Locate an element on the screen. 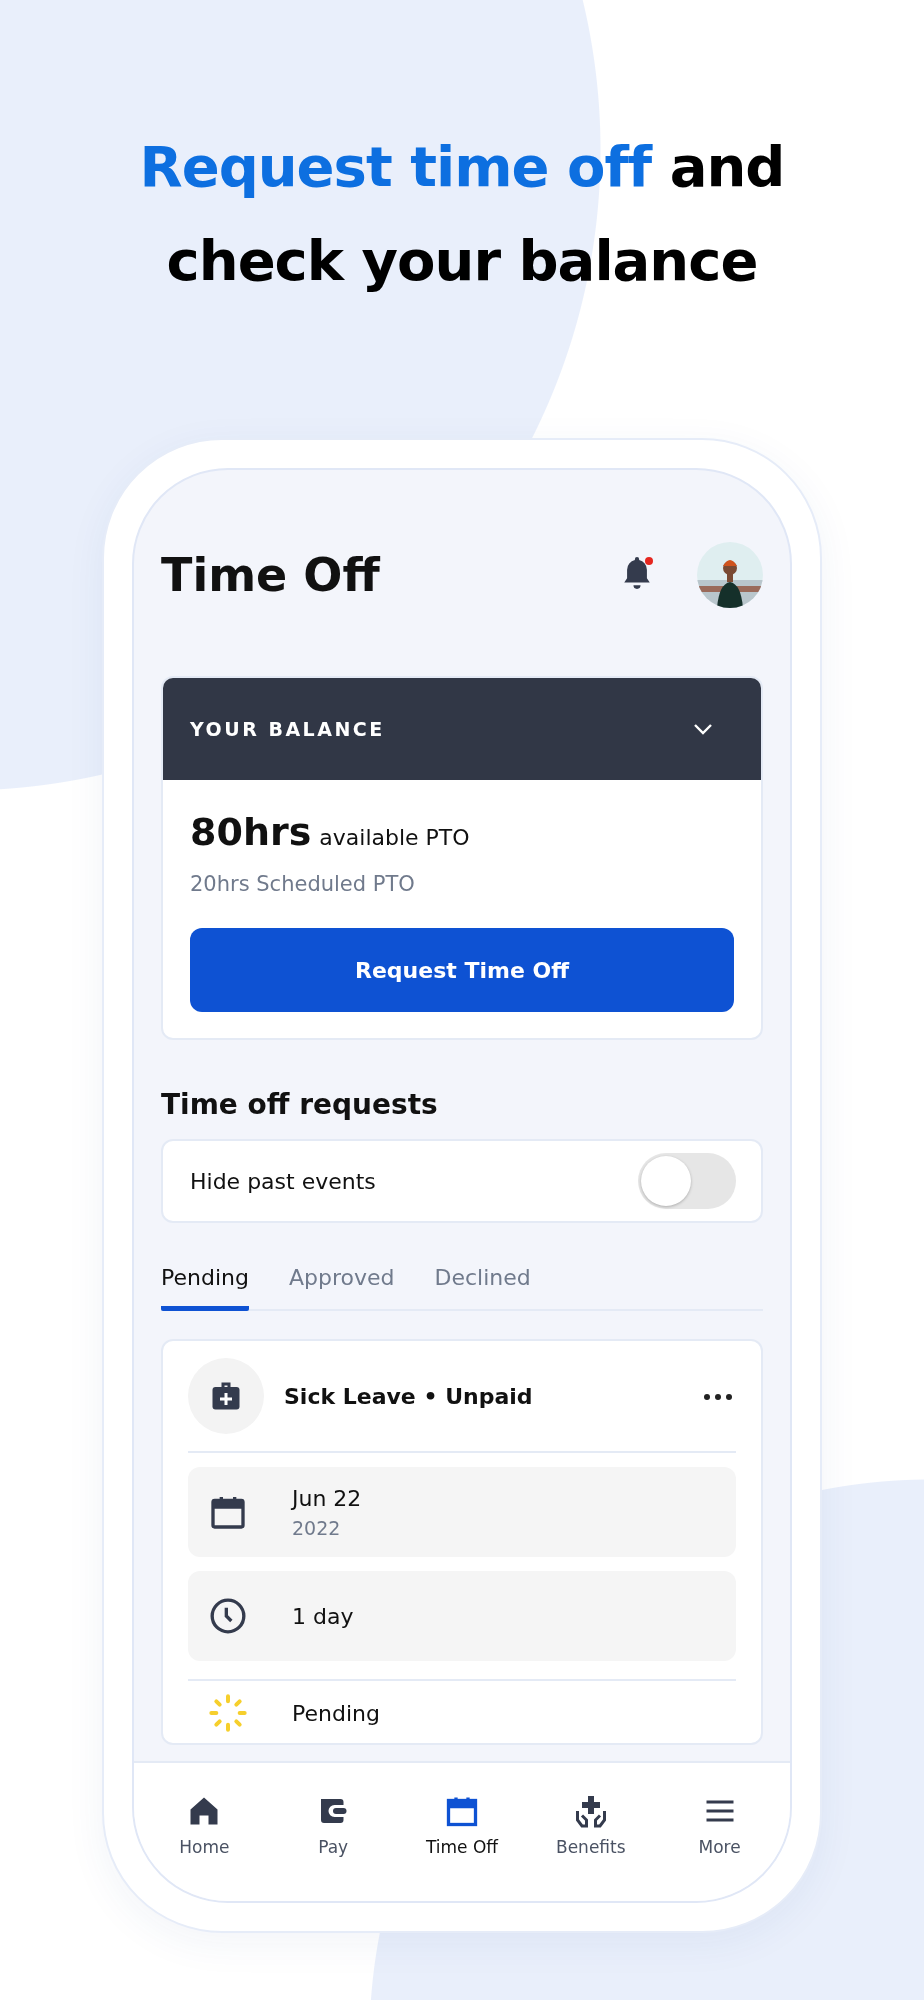  balance-label: available PTO is located at coordinates (394, 837).